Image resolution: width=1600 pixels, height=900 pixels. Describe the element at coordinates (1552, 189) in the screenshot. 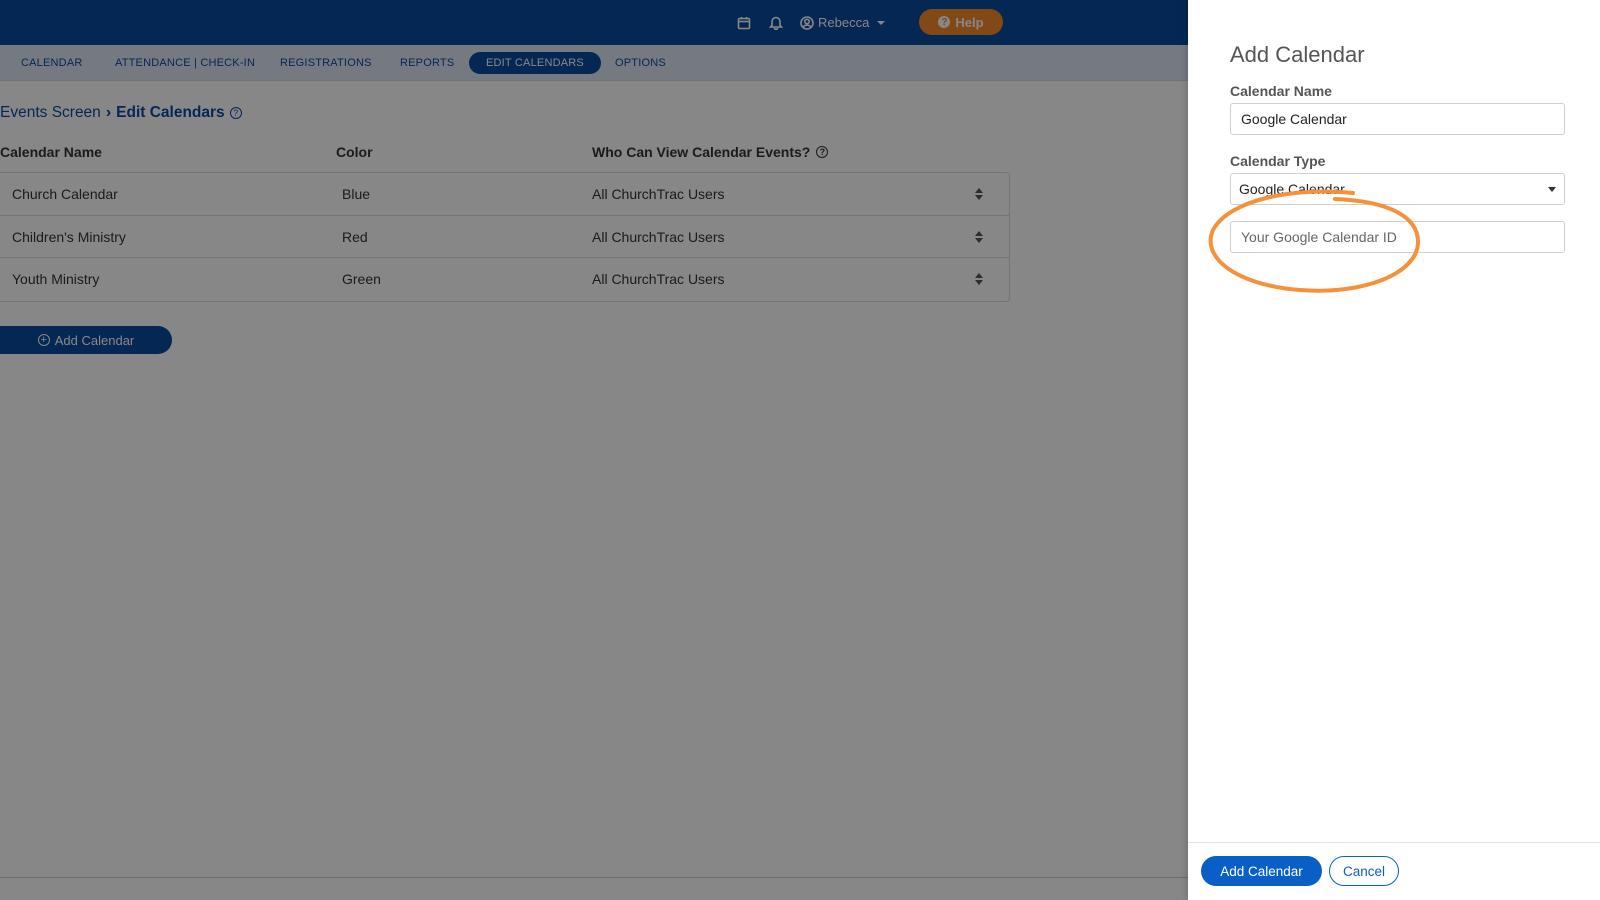

I see `chevron-down-icon` at that location.